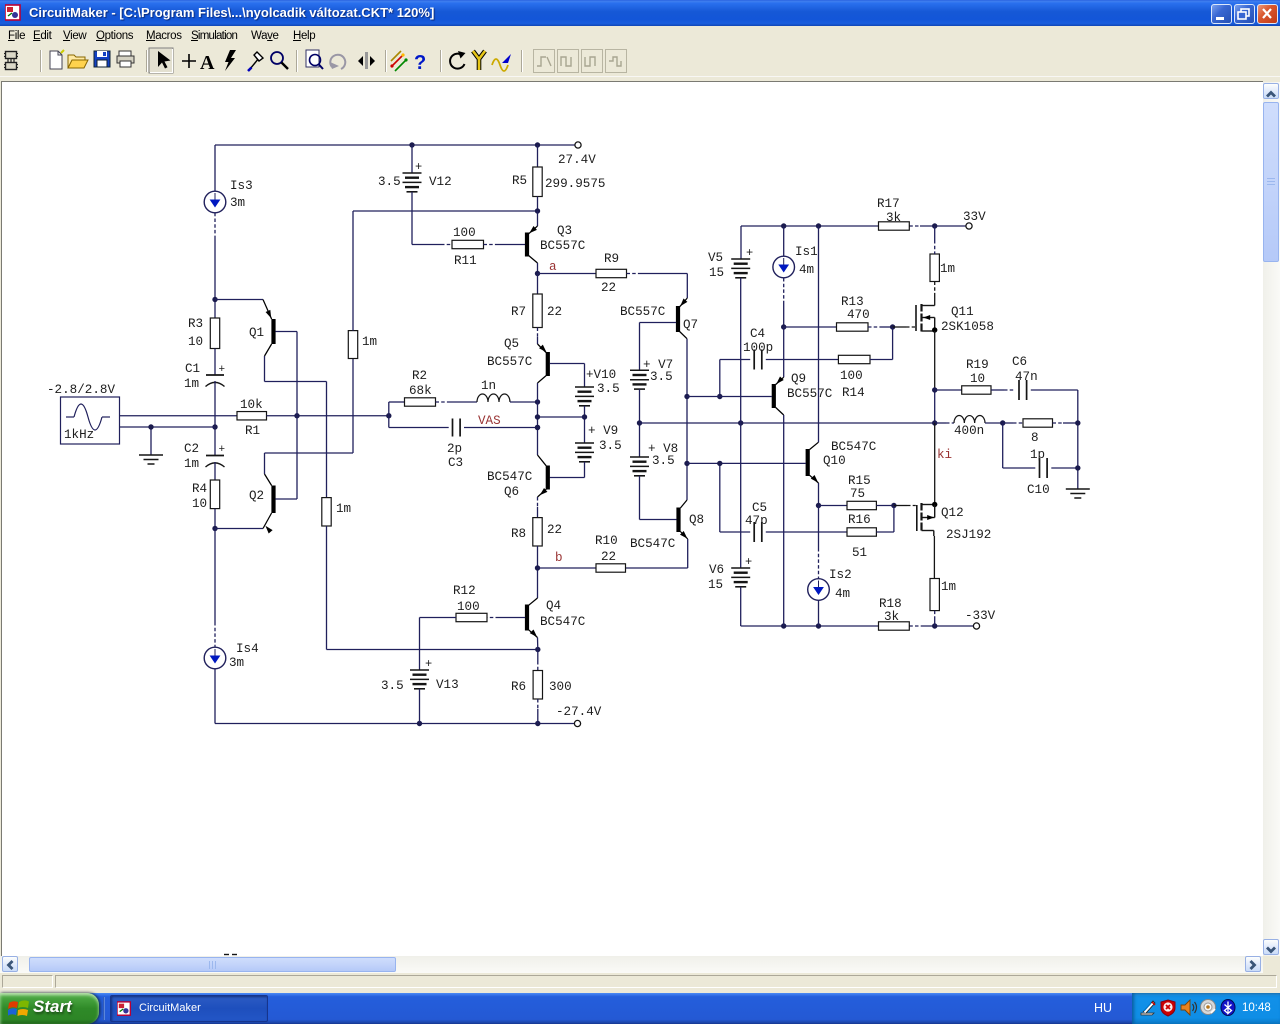 This screenshot has width=1280, height=1024. What do you see at coordinates (488, 386) in the screenshot?
I see `svg-text: 1n` at bounding box center [488, 386].